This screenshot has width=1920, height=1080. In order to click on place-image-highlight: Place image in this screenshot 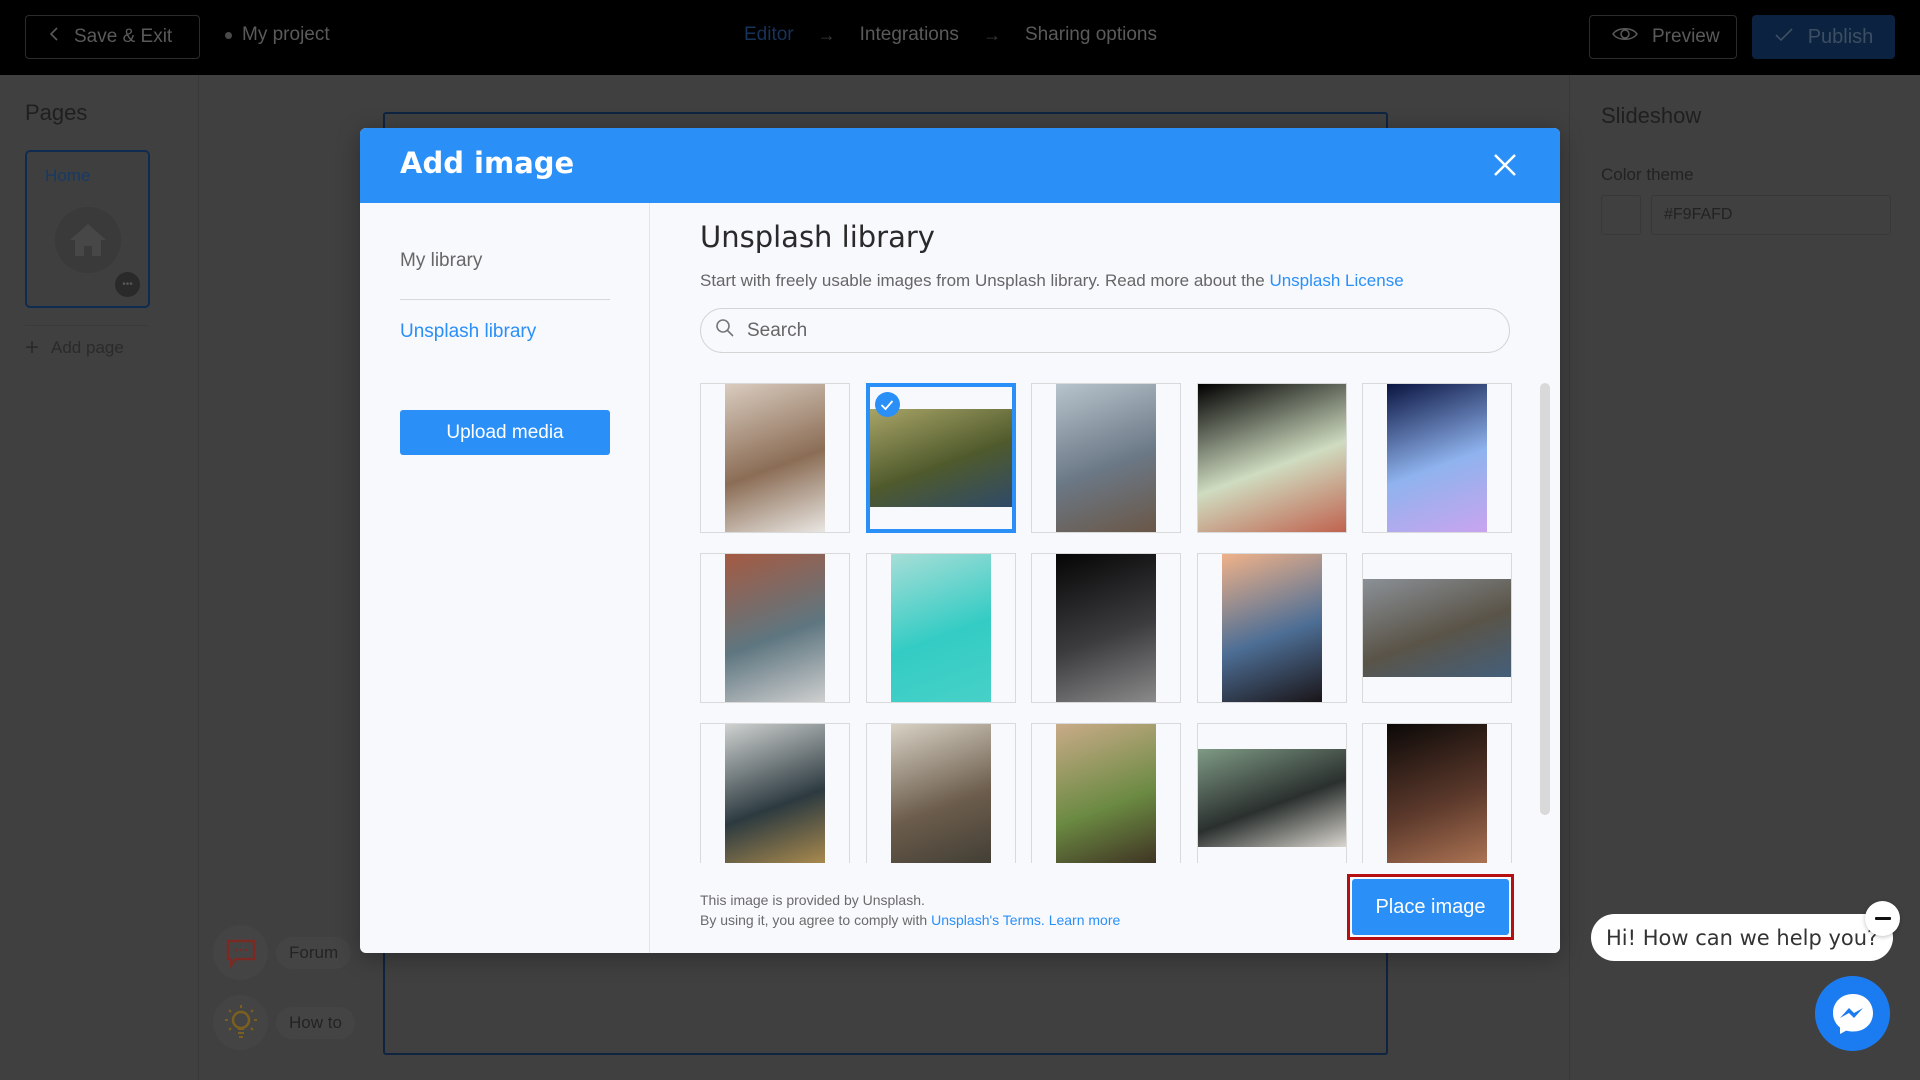, I will do `click(1430, 907)`.